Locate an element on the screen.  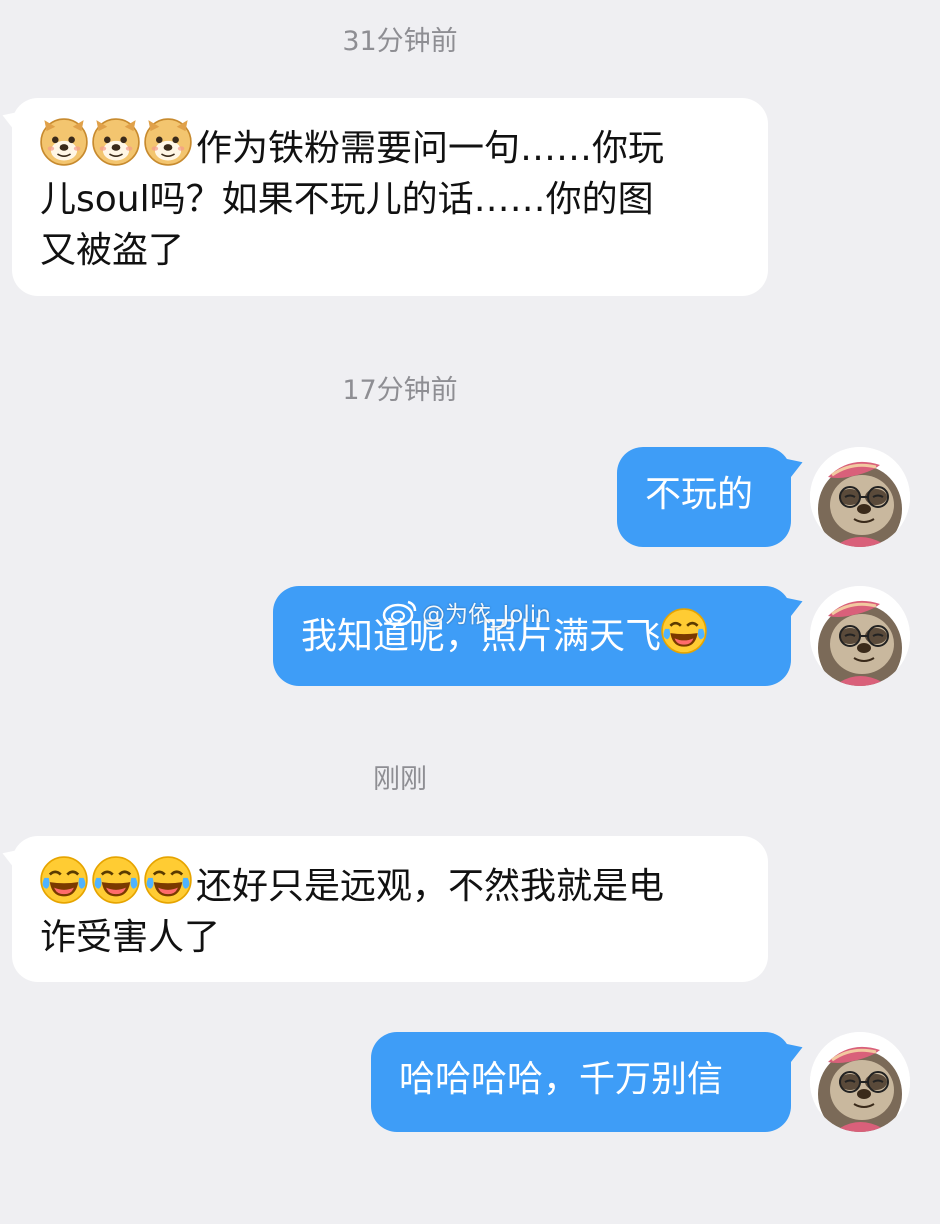
message-text: 作为铁粉需要问一句……你玩 is located at coordinates (430, 148).